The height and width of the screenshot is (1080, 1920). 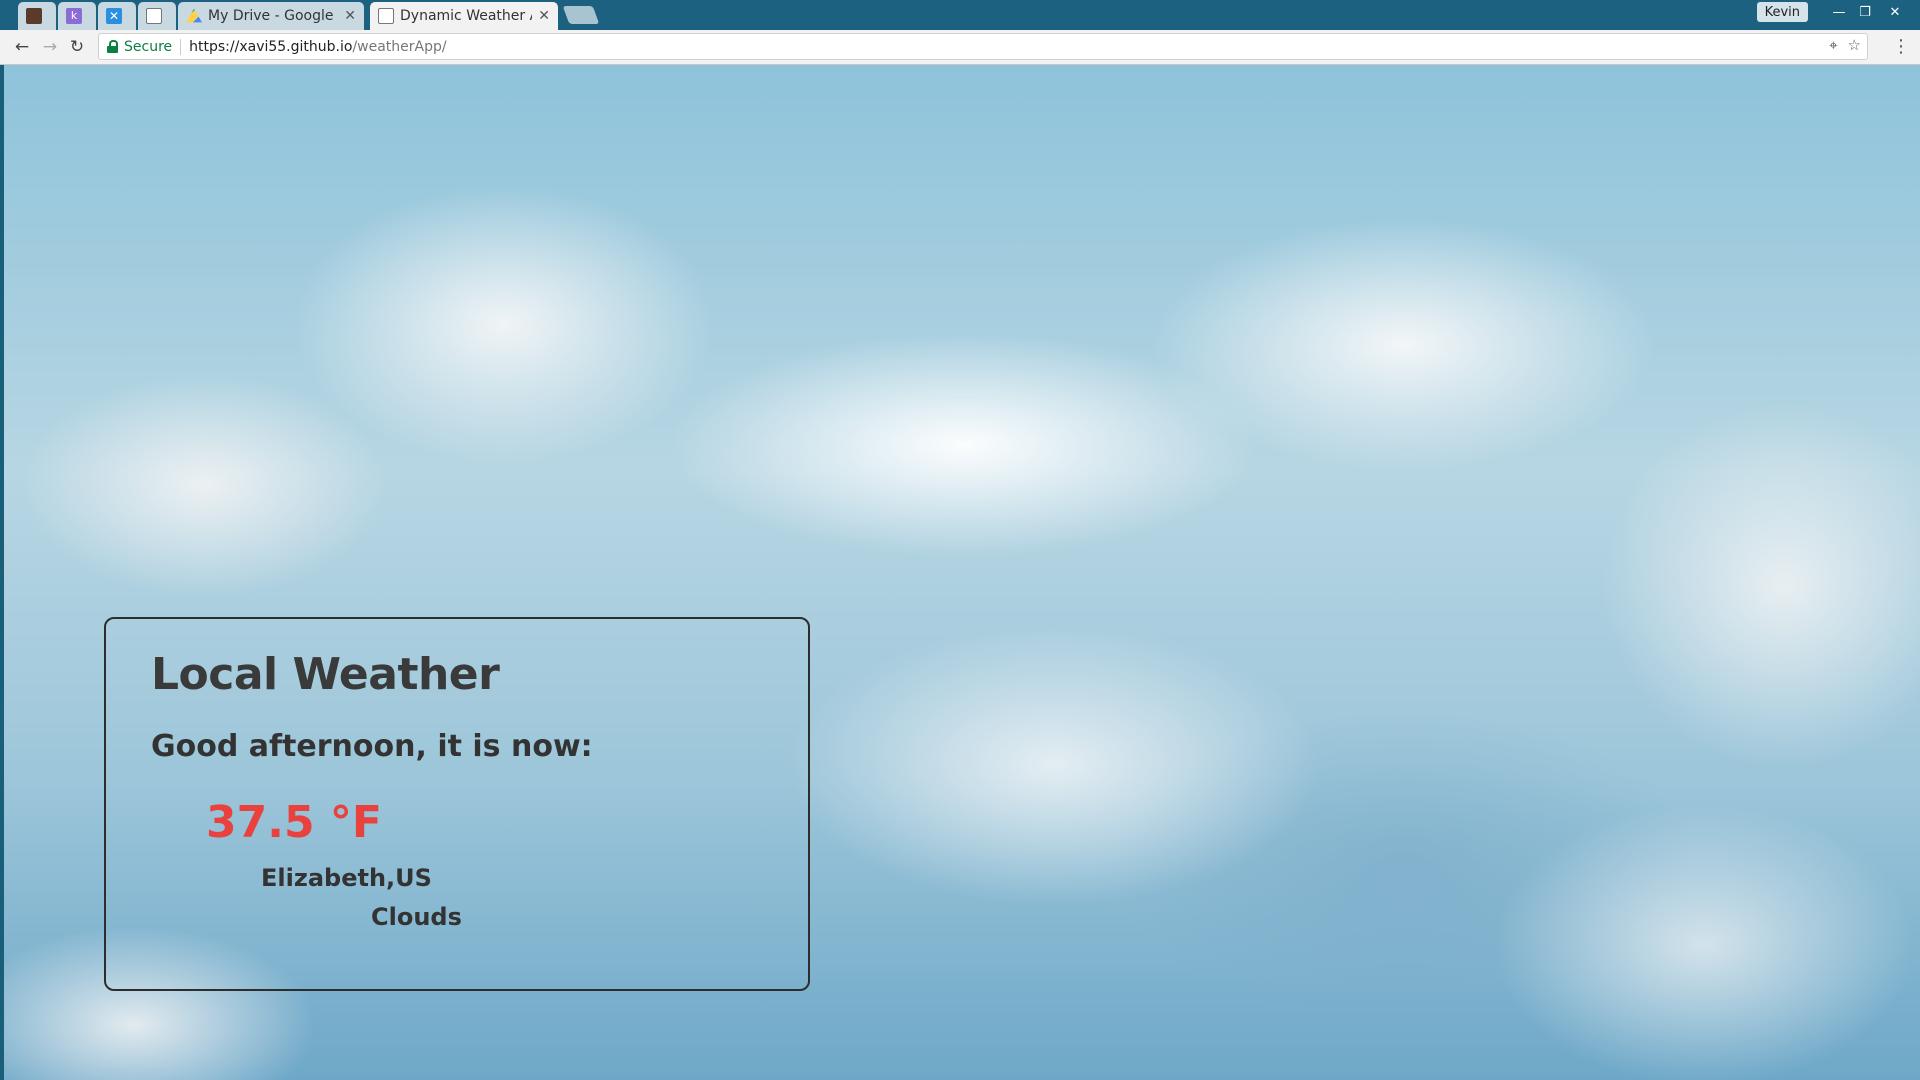 What do you see at coordinates (1782, 12) in the screenshot?
I see `profile-button: Kevin` at bounding box center [1782, 12].